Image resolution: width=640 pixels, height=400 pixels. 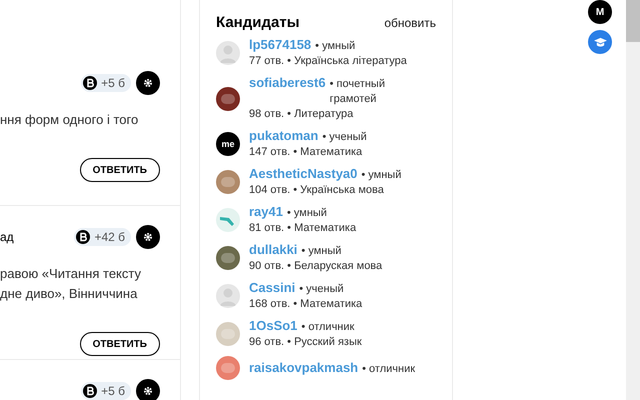 What do you see at coordinates (102, 237) in the screenshot?
I see `points-badge: +42 б` at bounding box center [102, 237].